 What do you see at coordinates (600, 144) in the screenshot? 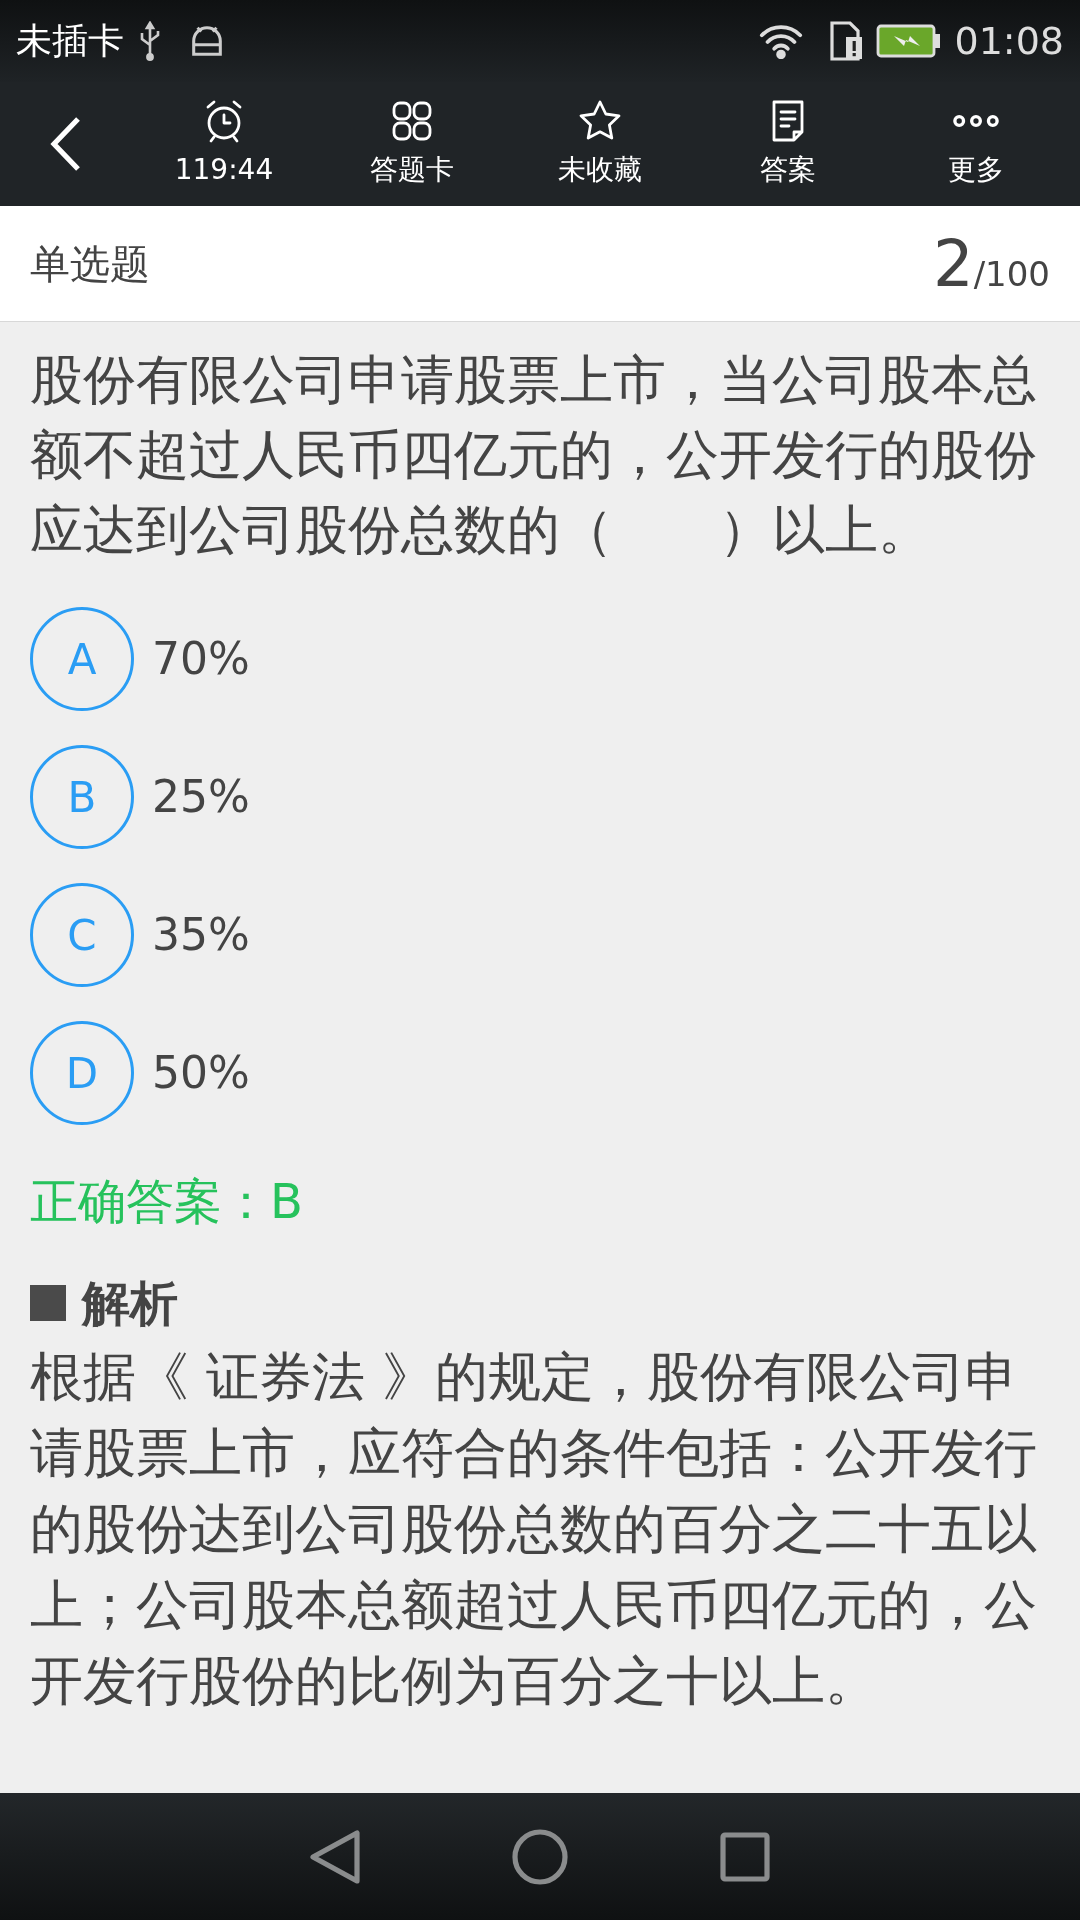
I see `toolbar-button: 未收藏` at bounding box center [600, 144].